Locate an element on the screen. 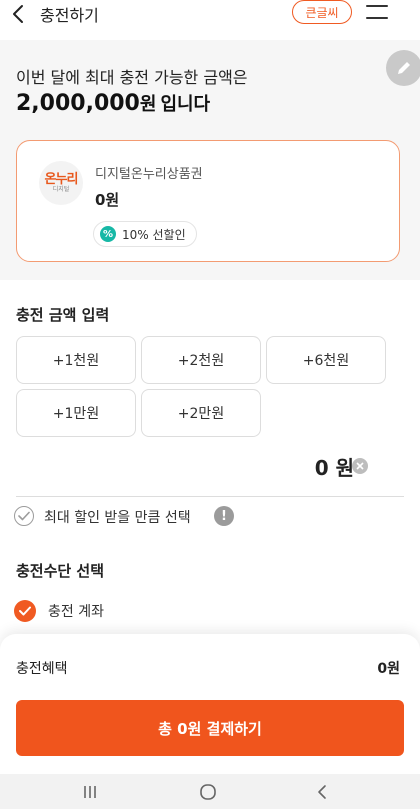  limit-amount-value: 2,000,000 is located at coordinates (79, 103).